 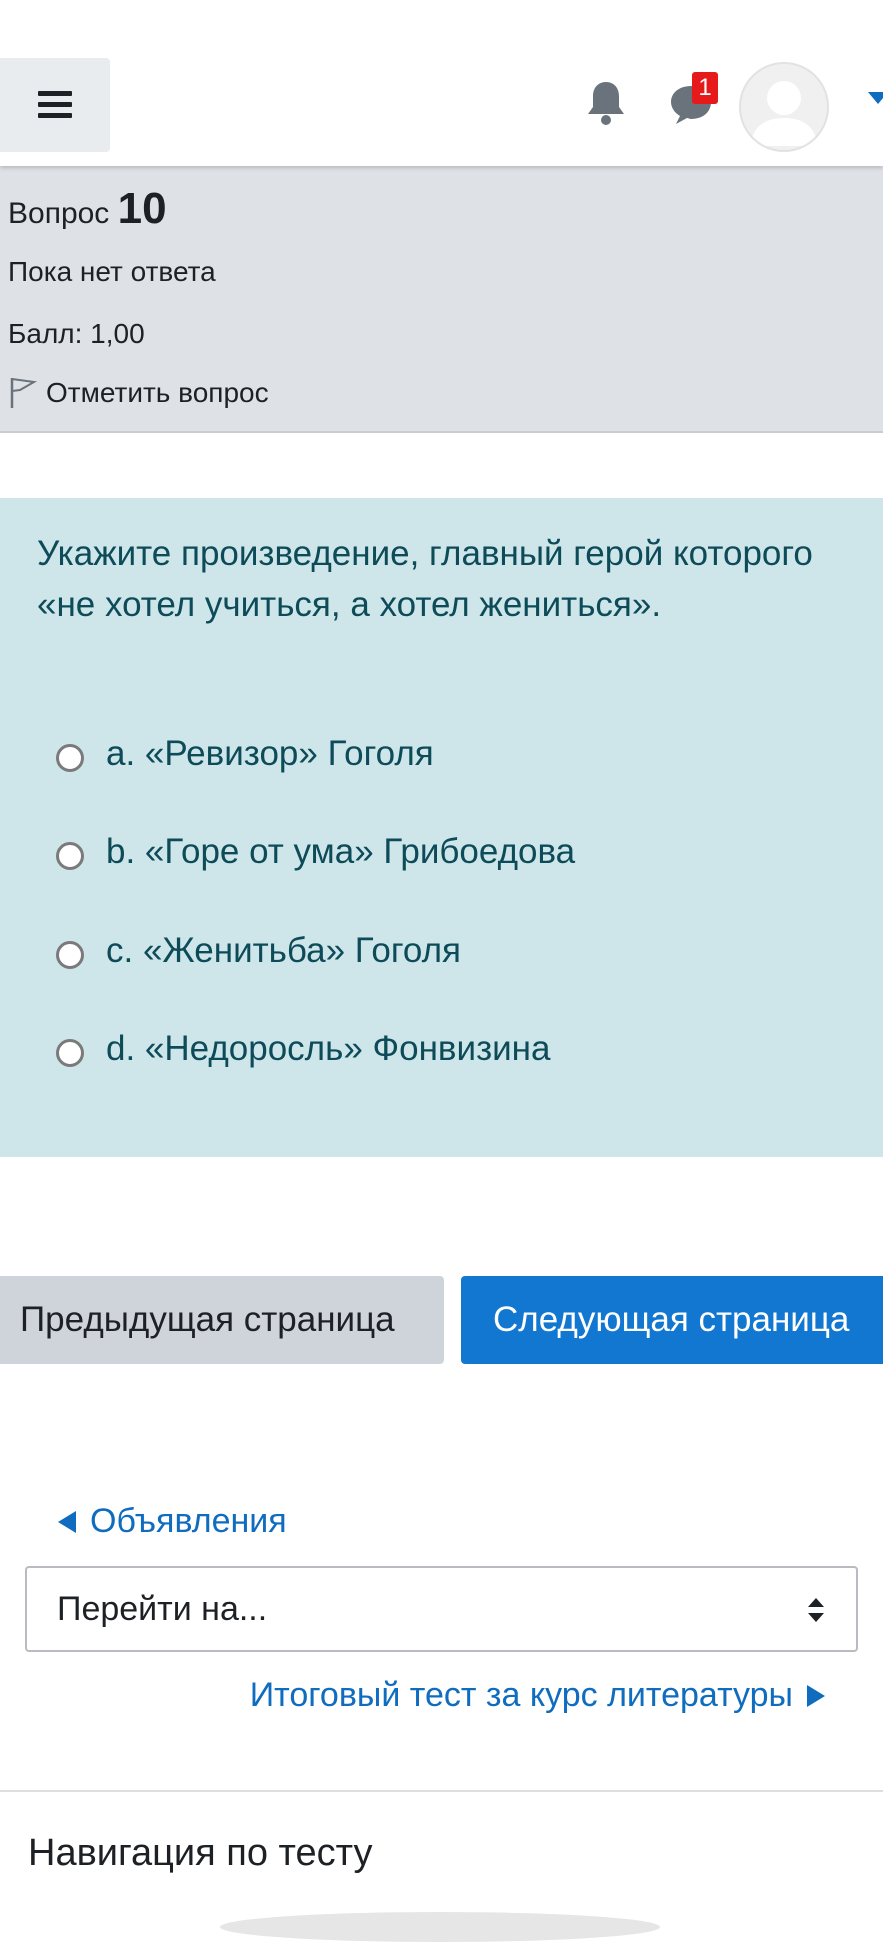 I want to click on flag-question-label: Отметить вопрос, so click(x=157, y=392).